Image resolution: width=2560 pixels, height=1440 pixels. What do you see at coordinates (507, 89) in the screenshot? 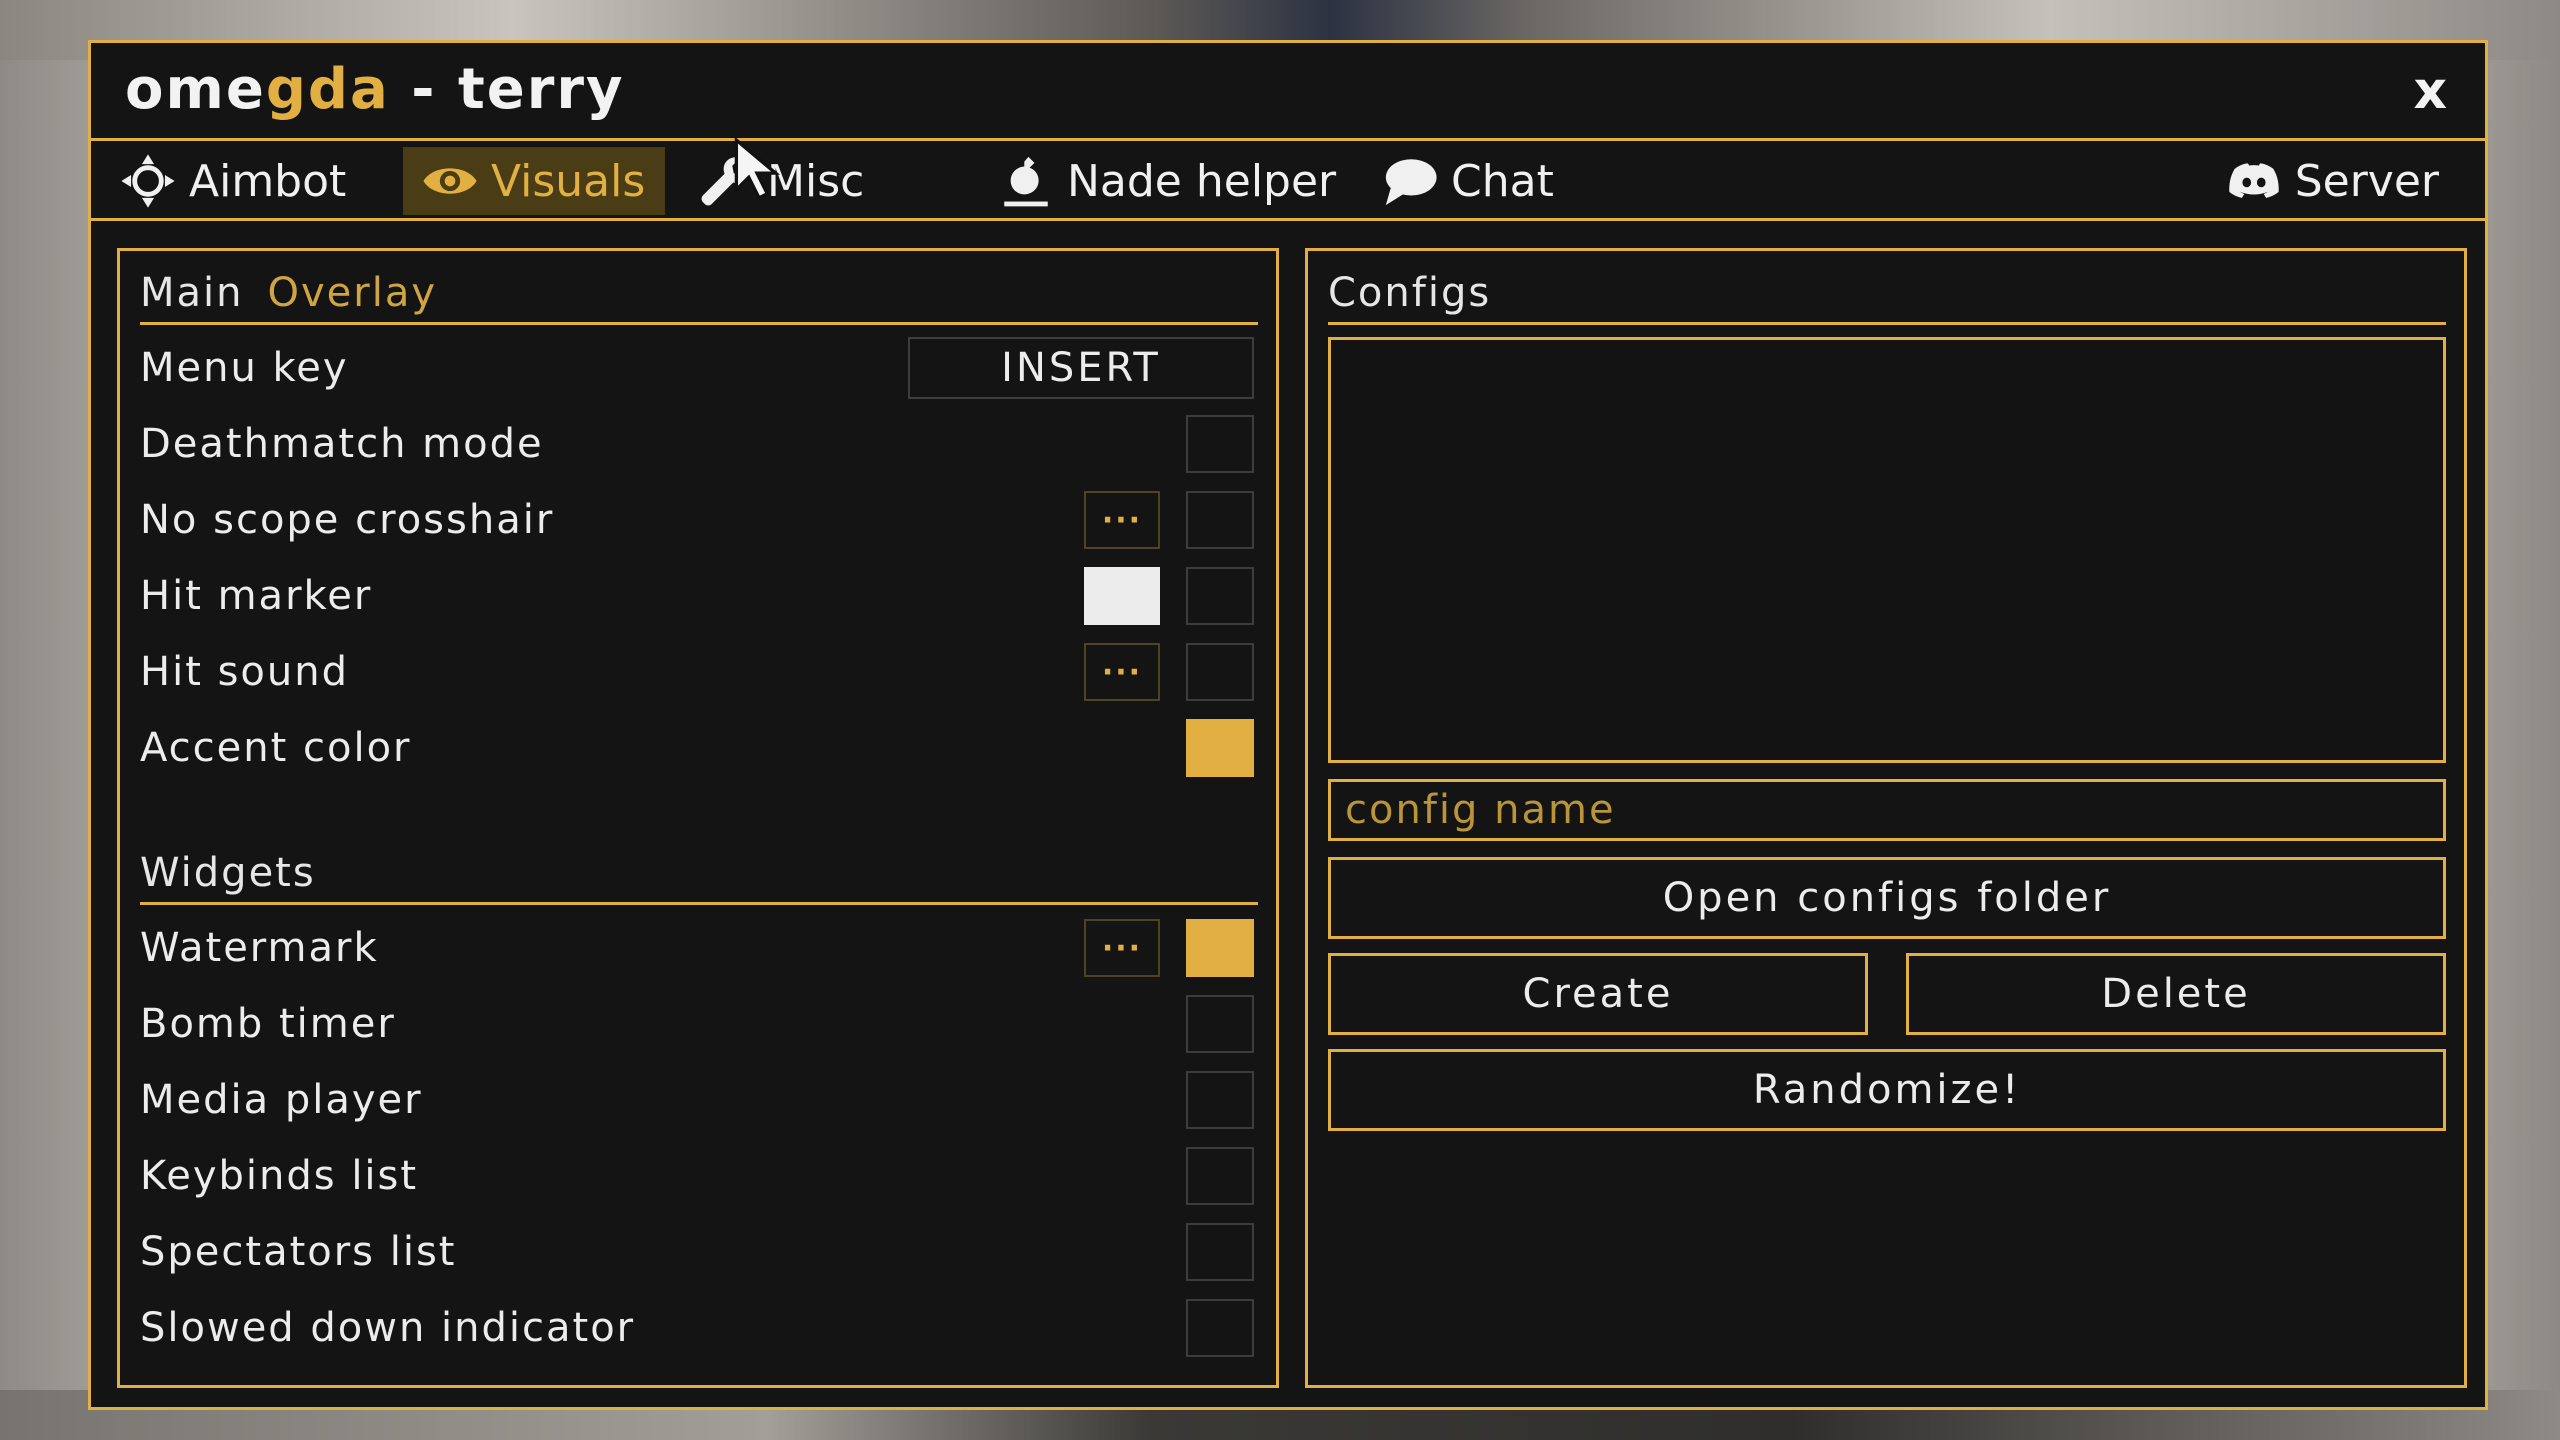
I see `title-part2: - terry` at bounding box center [507, 89].